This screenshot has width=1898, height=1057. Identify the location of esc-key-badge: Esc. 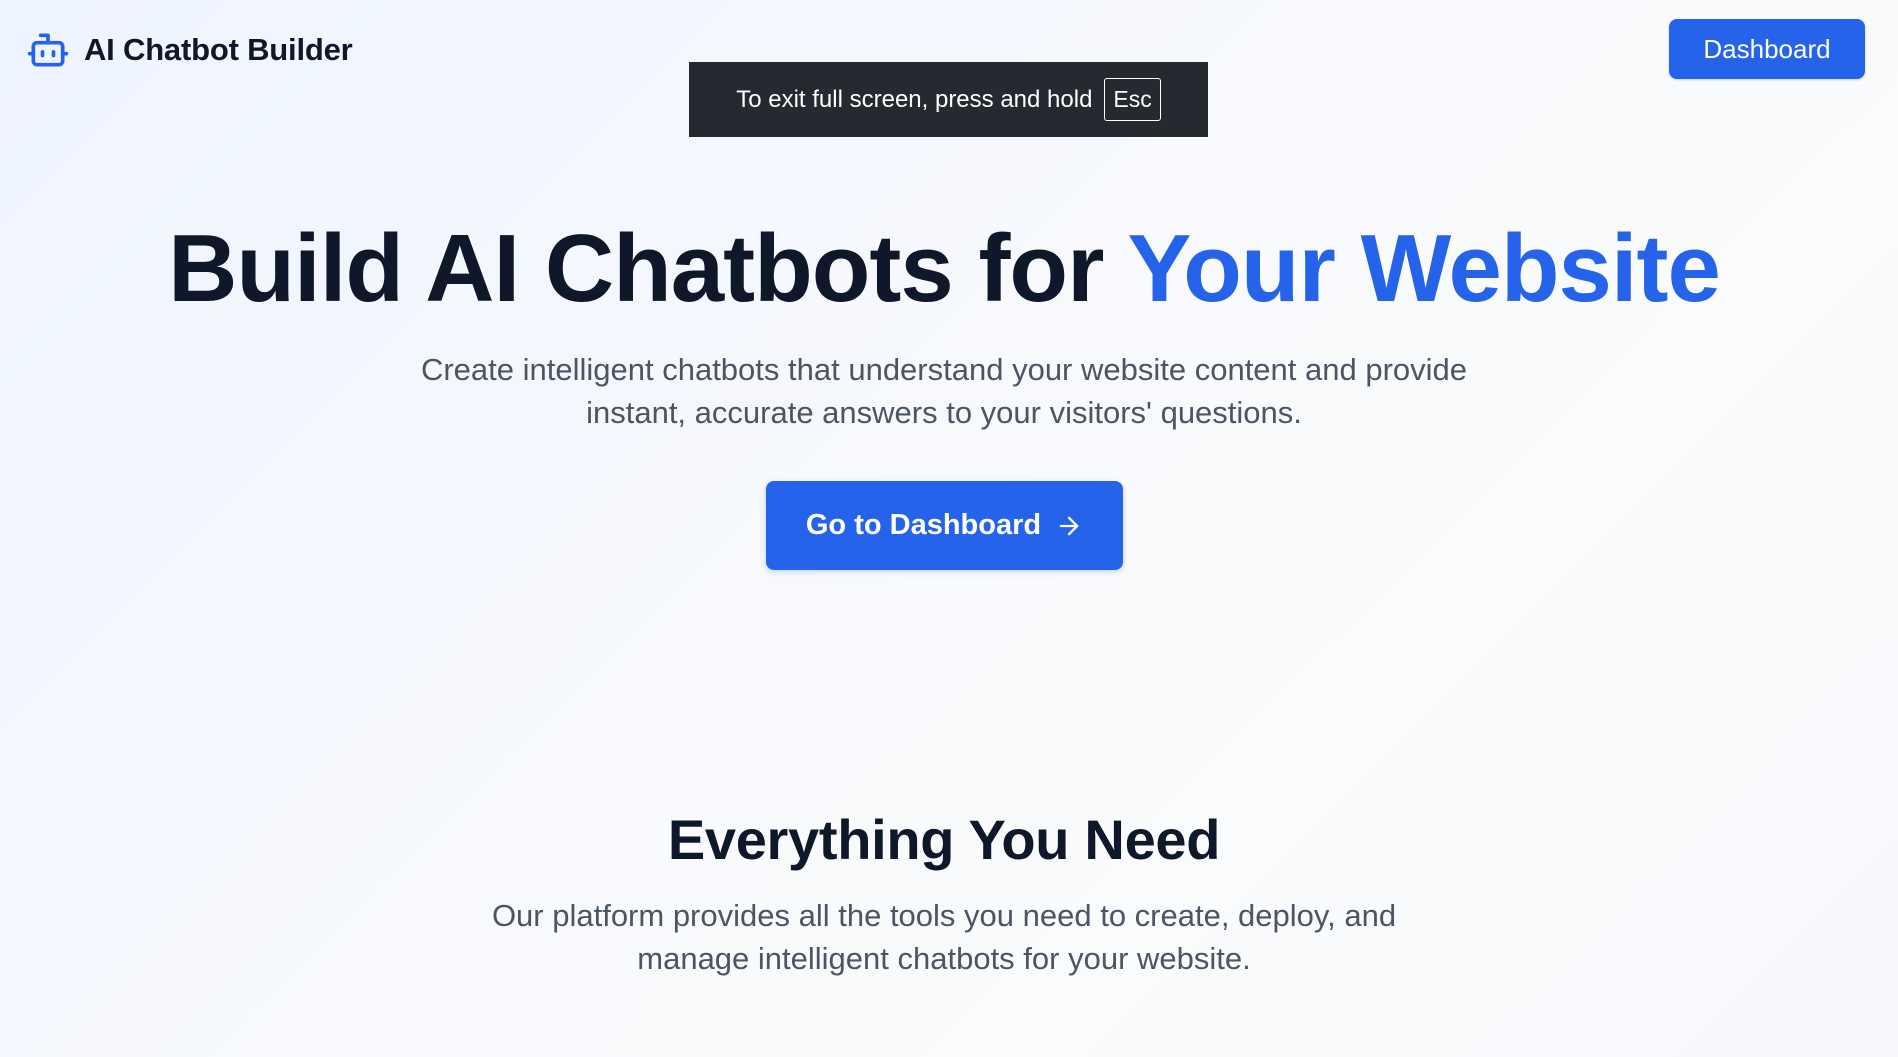
(1132, 99).